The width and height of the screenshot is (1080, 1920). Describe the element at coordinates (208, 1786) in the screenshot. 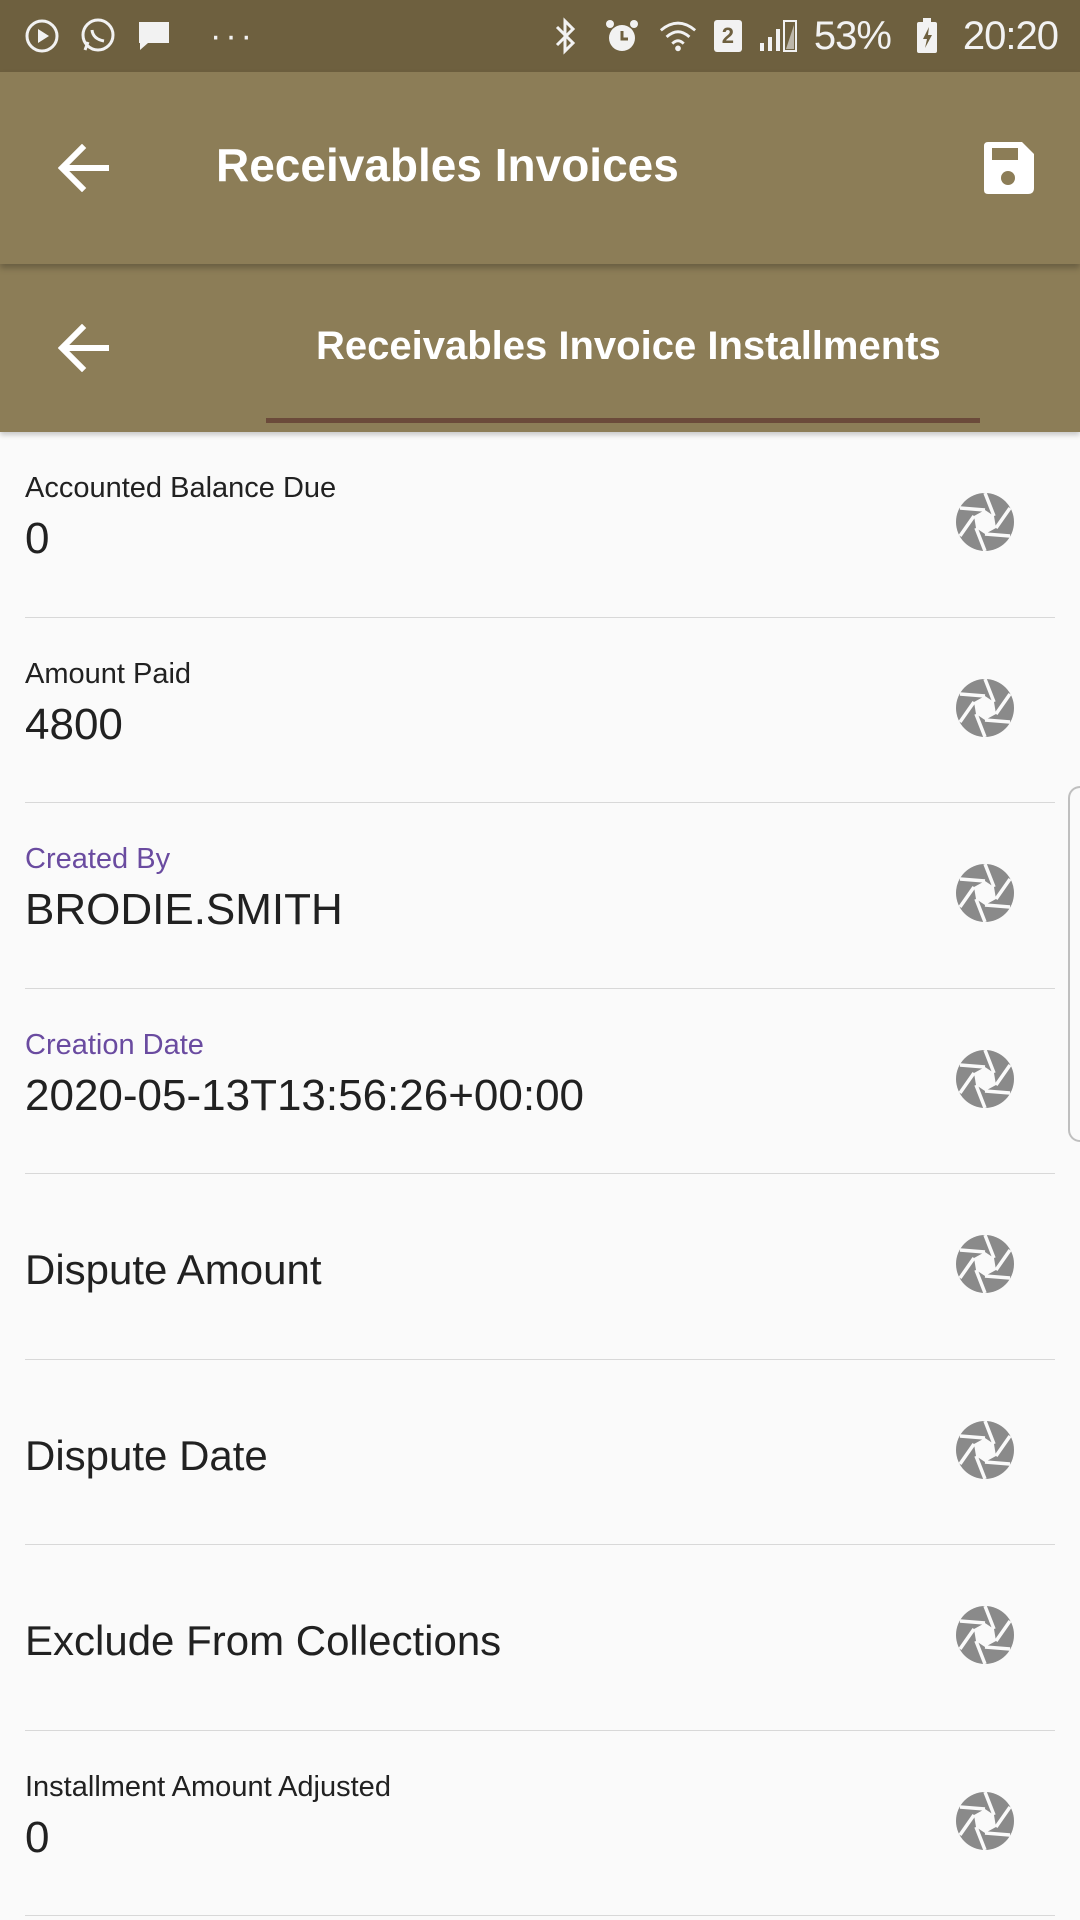

I see `field-label: Installment Amount Adjusted` at that location.